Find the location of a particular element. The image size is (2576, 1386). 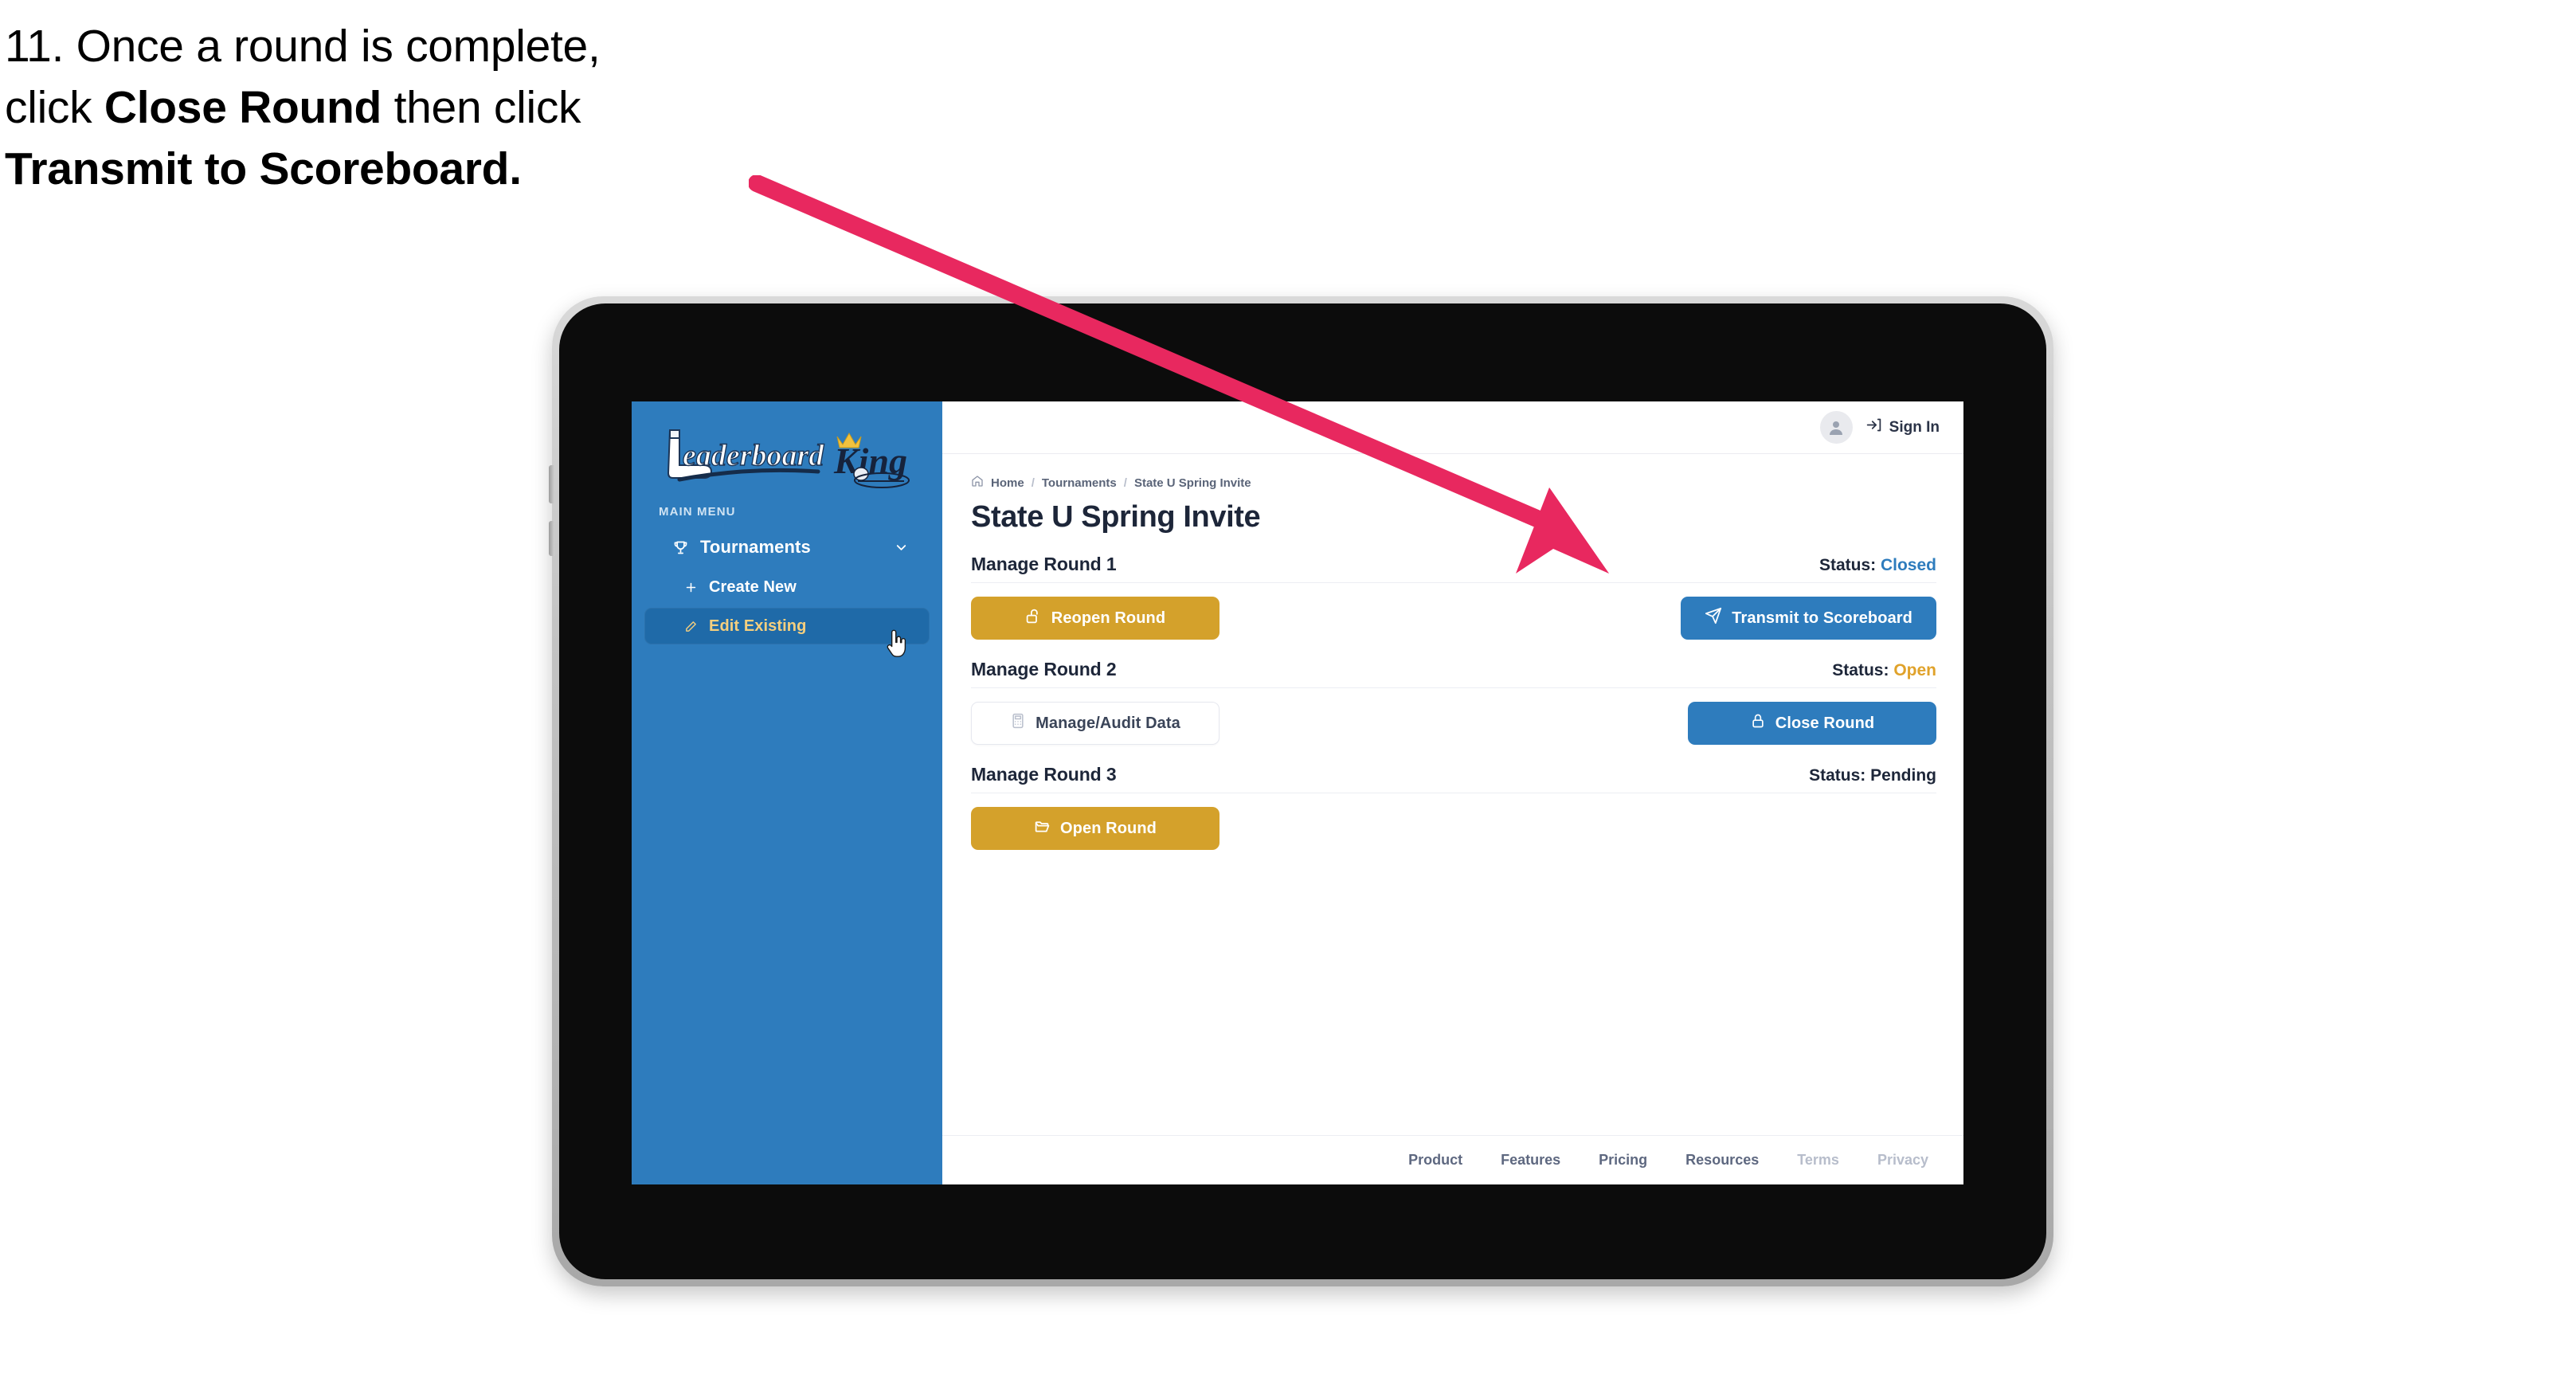

sidebar-item-create-new: Create New is located at coordinates (787, 587).